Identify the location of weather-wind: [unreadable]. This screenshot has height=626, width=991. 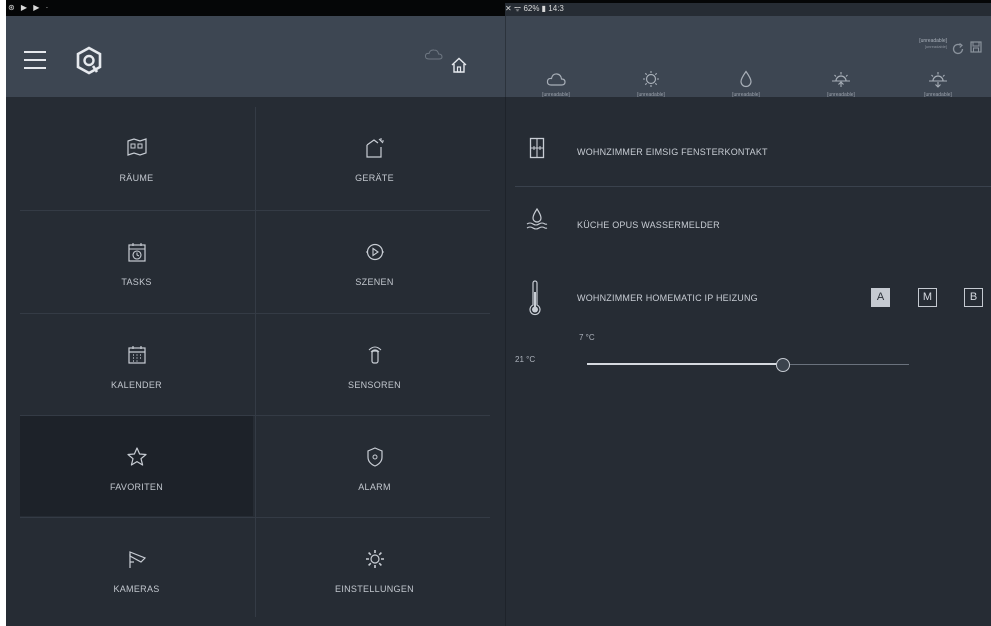
(651, 84).